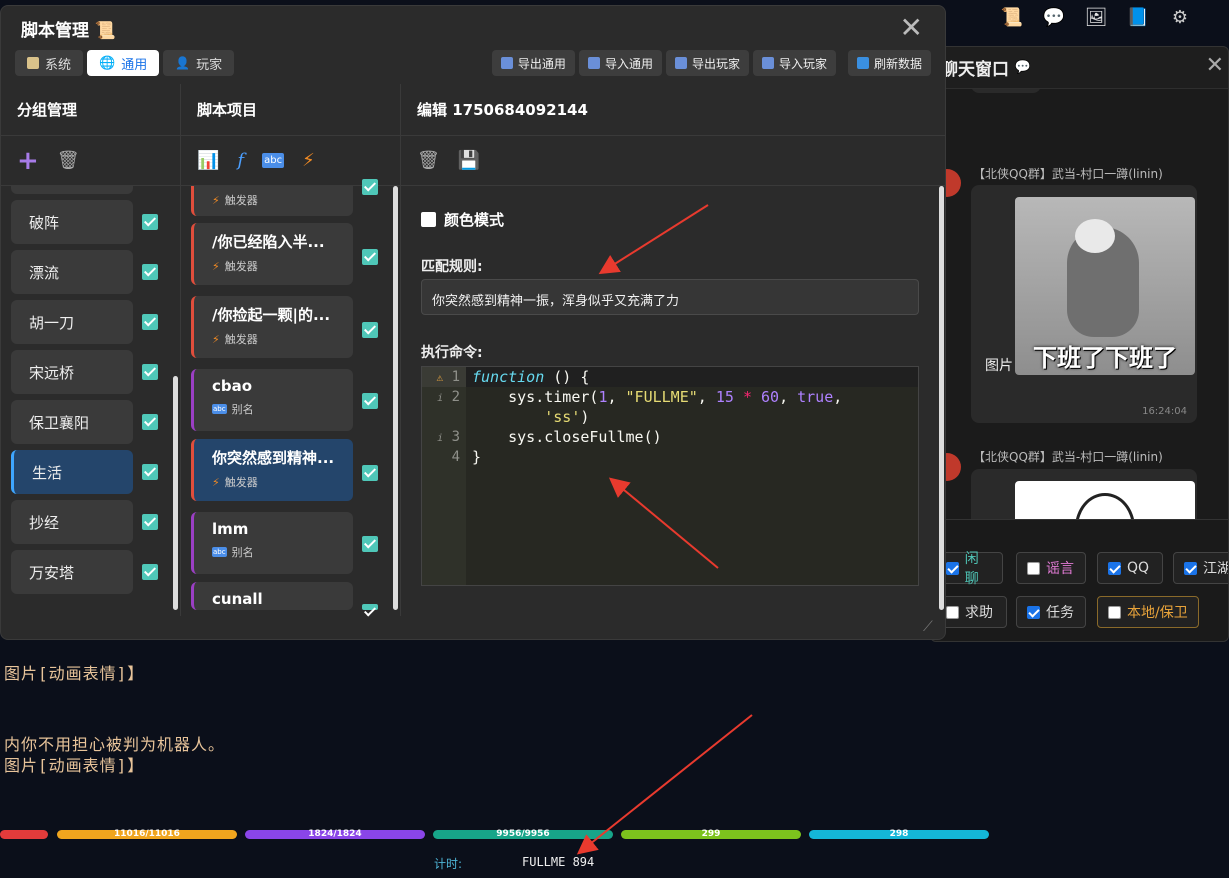 The height and width of the screenshot is (878, 1229). I want to click on script-item: /你捡起一颗|的... ⚡ 触发器, so click(272, 327).